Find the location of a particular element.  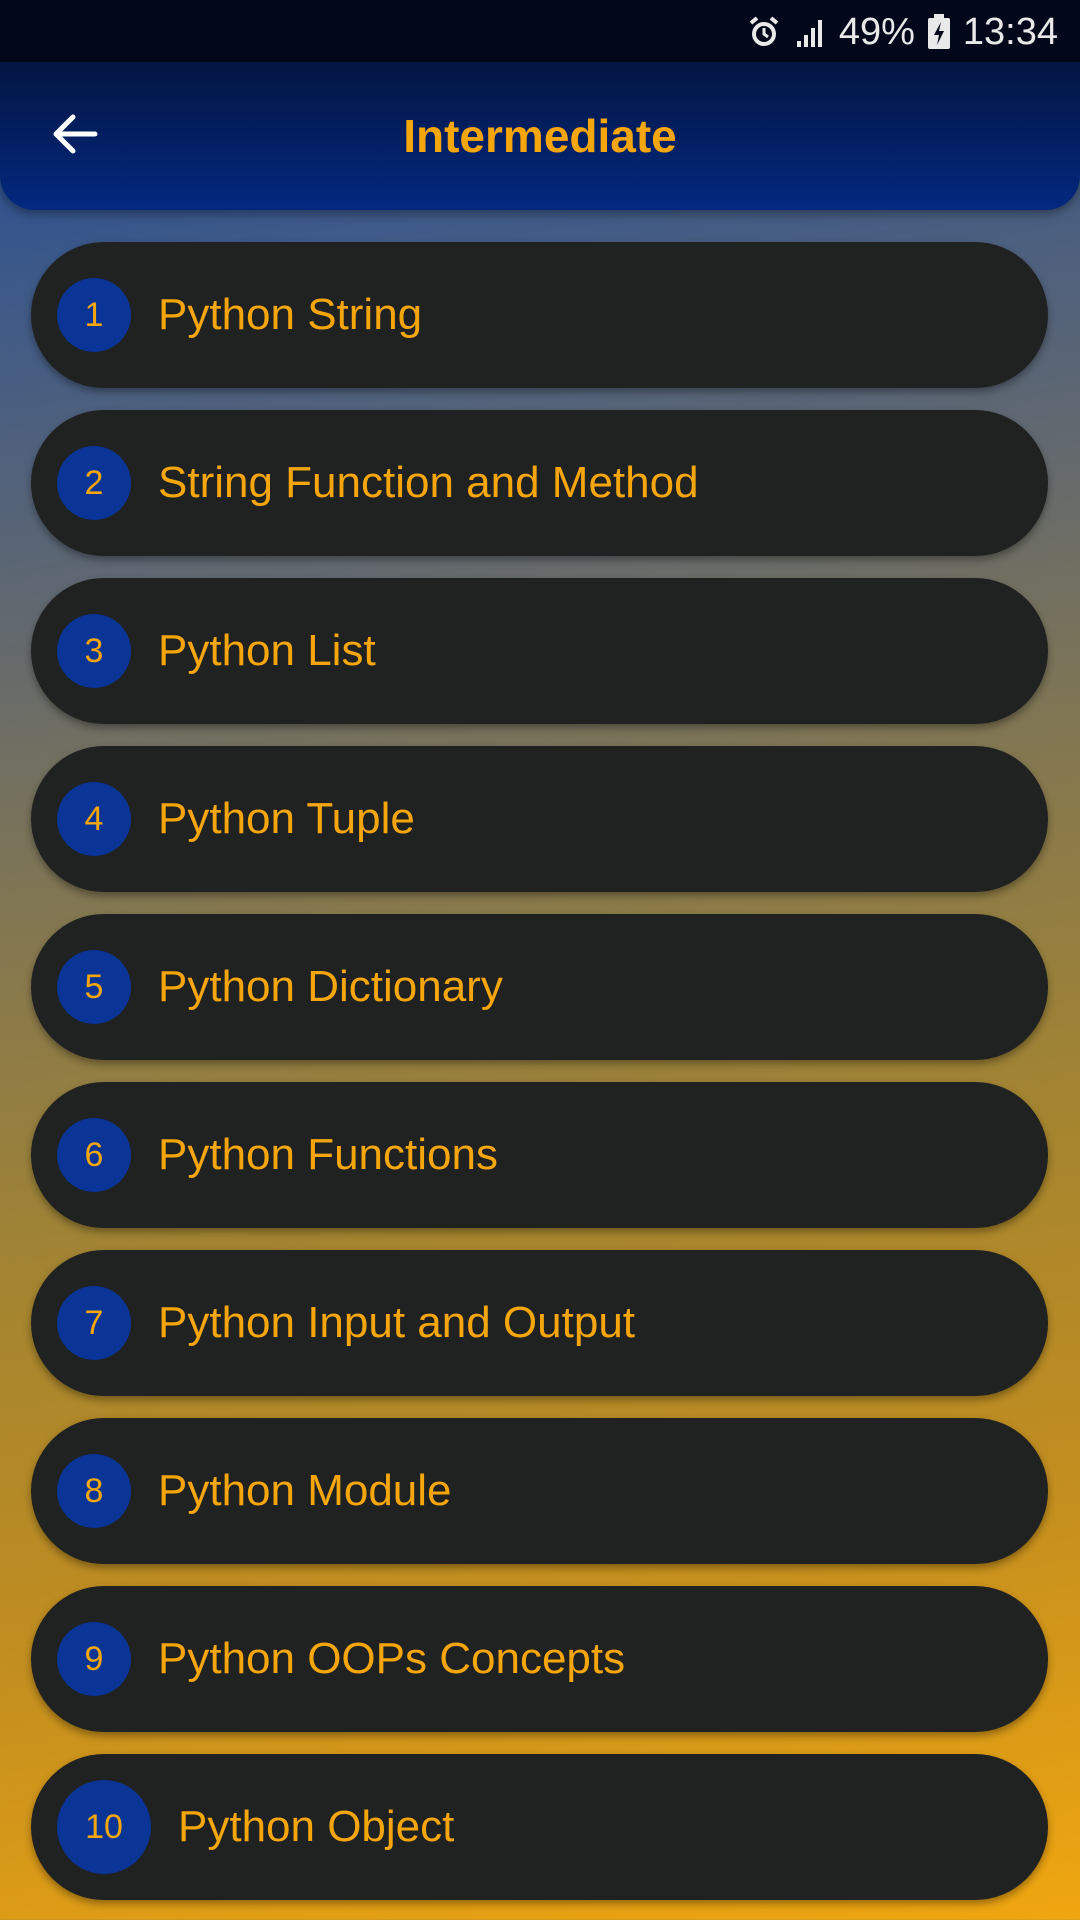

topic-label: String Function and Method is located at coordinates (428, 482).